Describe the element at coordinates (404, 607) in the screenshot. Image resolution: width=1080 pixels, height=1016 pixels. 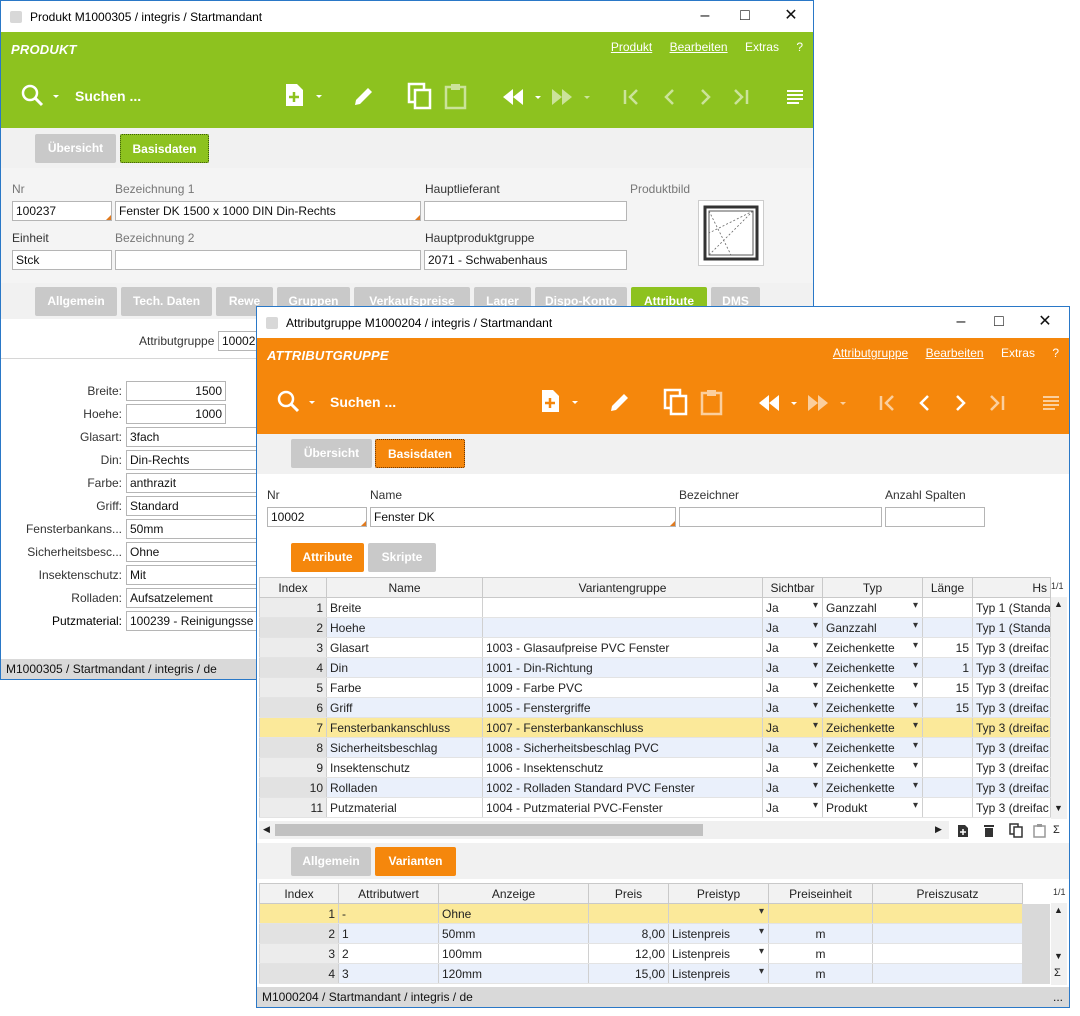
I see `cell-name: Breite` at that location.